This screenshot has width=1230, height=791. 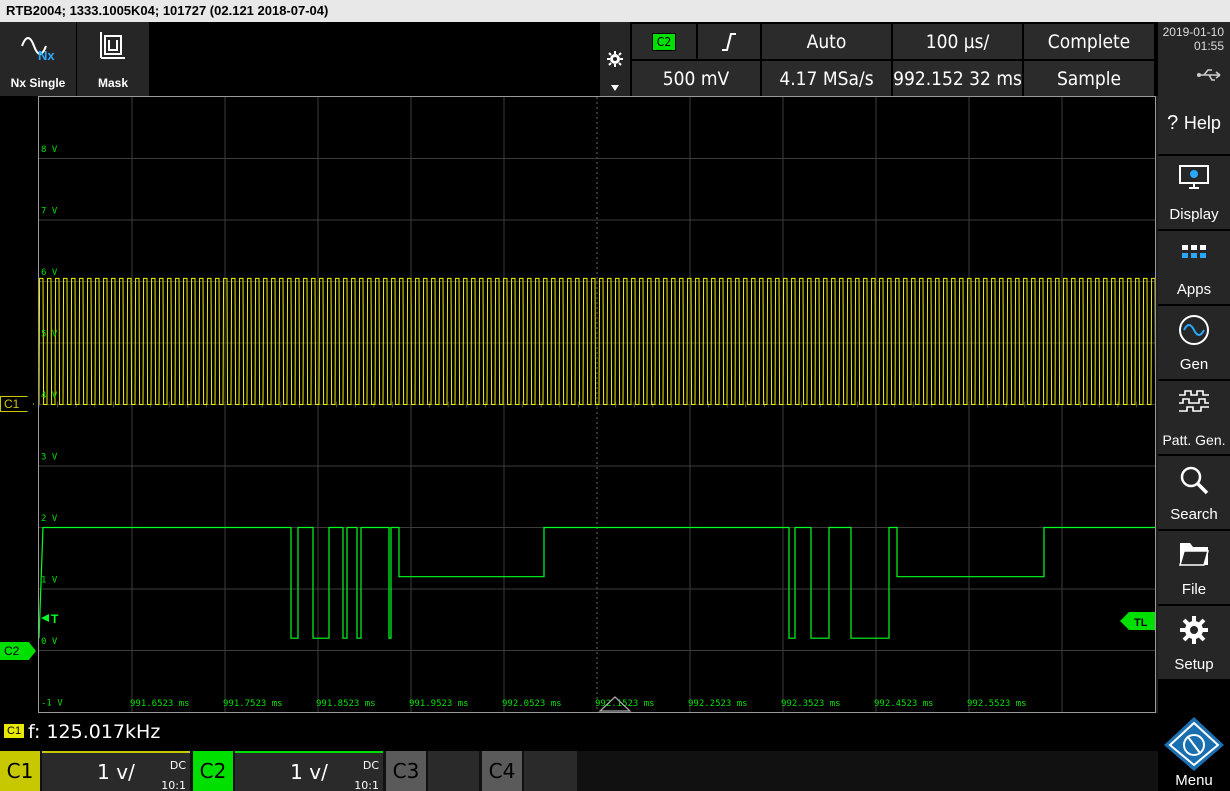 What do you see at coordinates (1141, 623) in the screenshot?
I see `trigger-level-label: TL` at bounding box center [1141, 623].